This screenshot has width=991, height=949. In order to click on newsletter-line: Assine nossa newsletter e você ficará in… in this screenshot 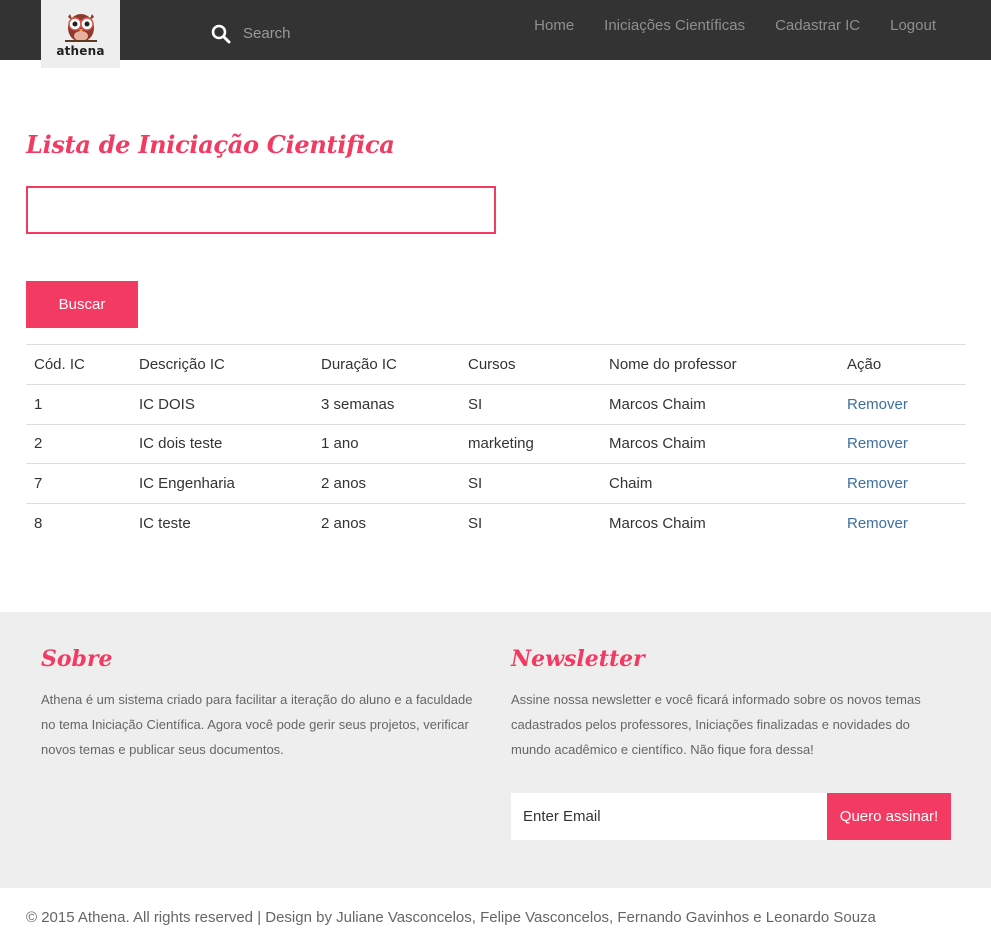, I will do `click(716, 699)`.